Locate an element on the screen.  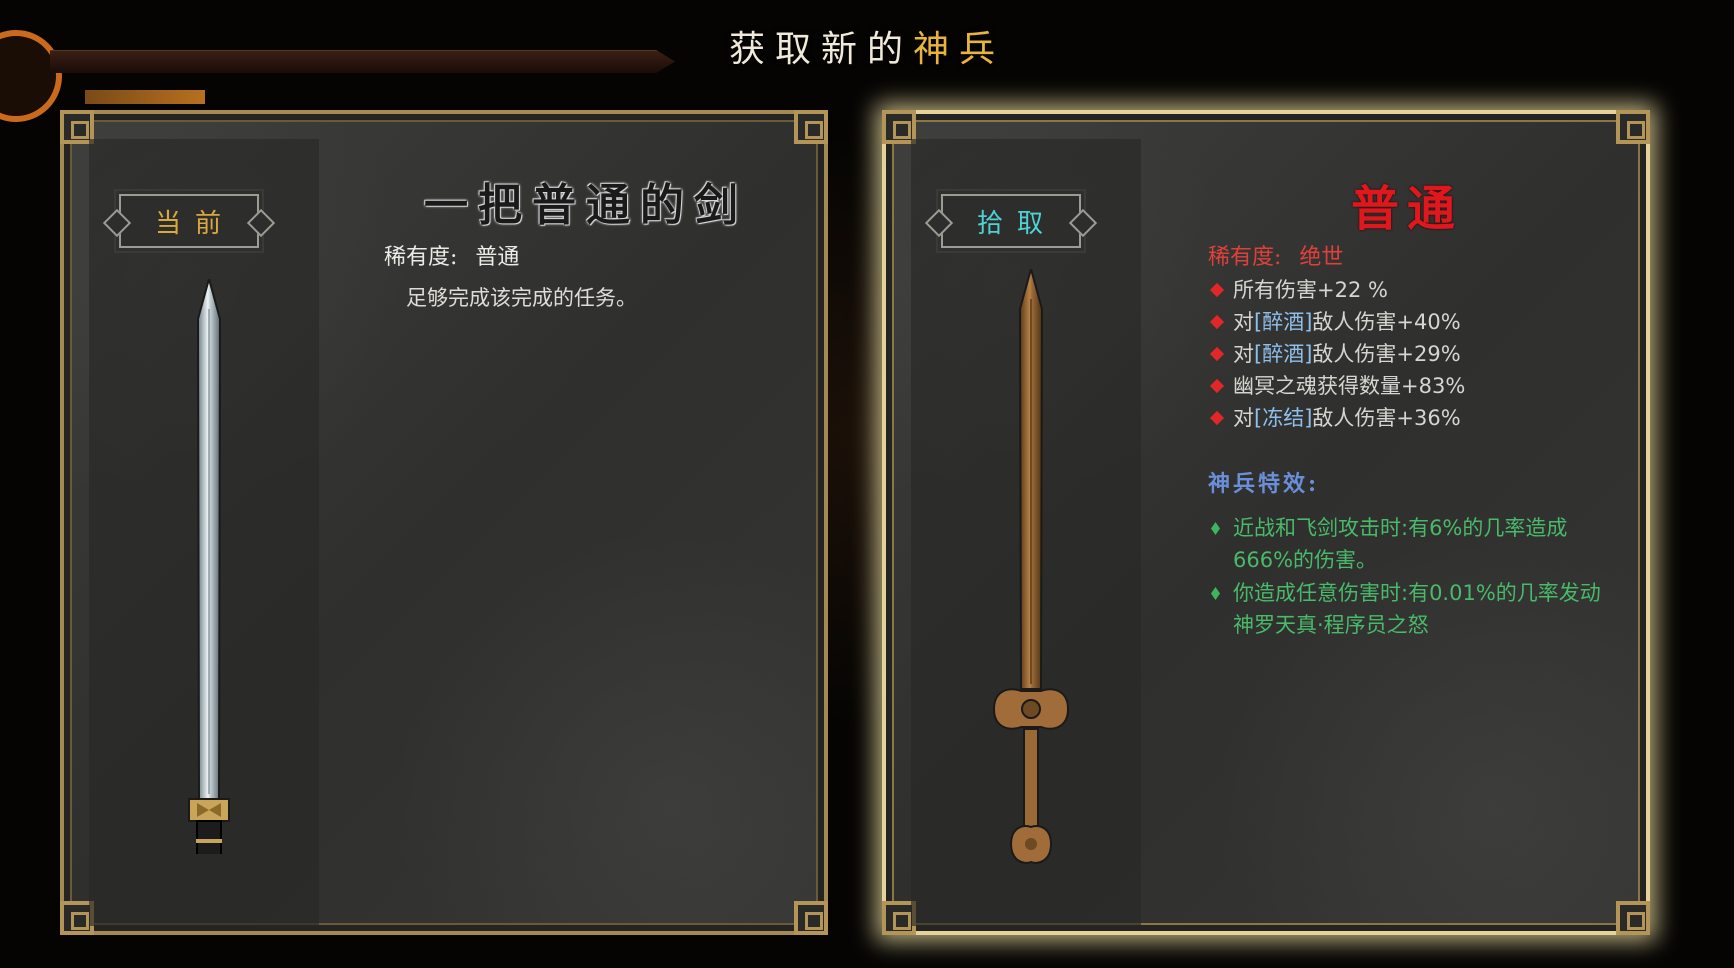
stat-row: 对[醉酒]敌人伤害+29% is located at coordinates (1408, 354).